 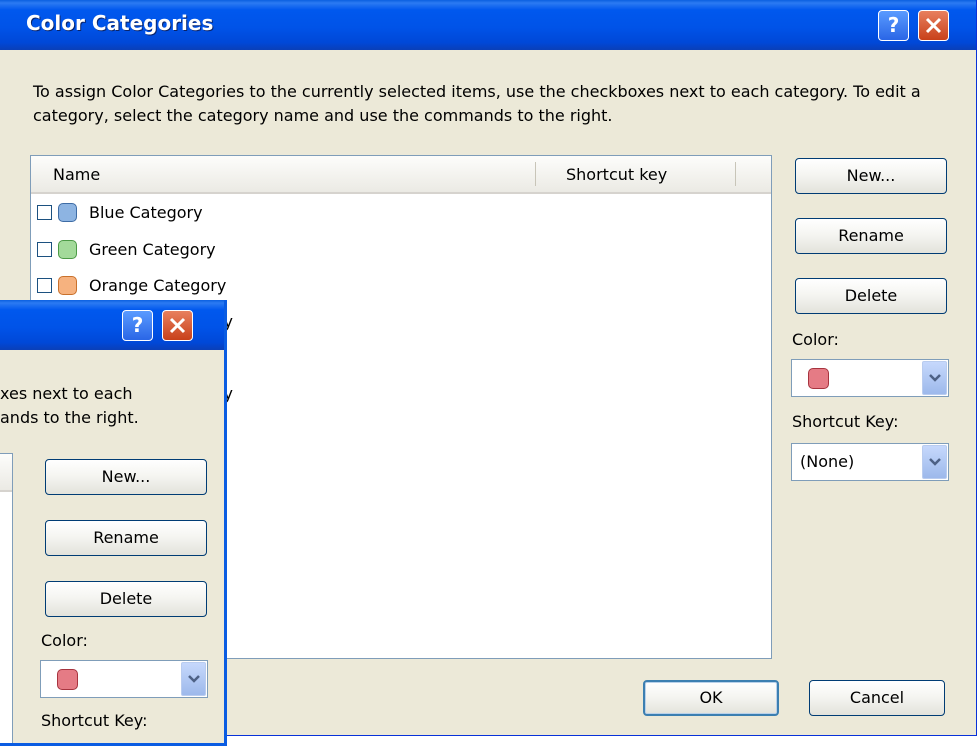 What do you see at coordinates (401, 175) in the screenshot?
I see `list-header: Name Shortcut key` at bounding box center [401, 175].